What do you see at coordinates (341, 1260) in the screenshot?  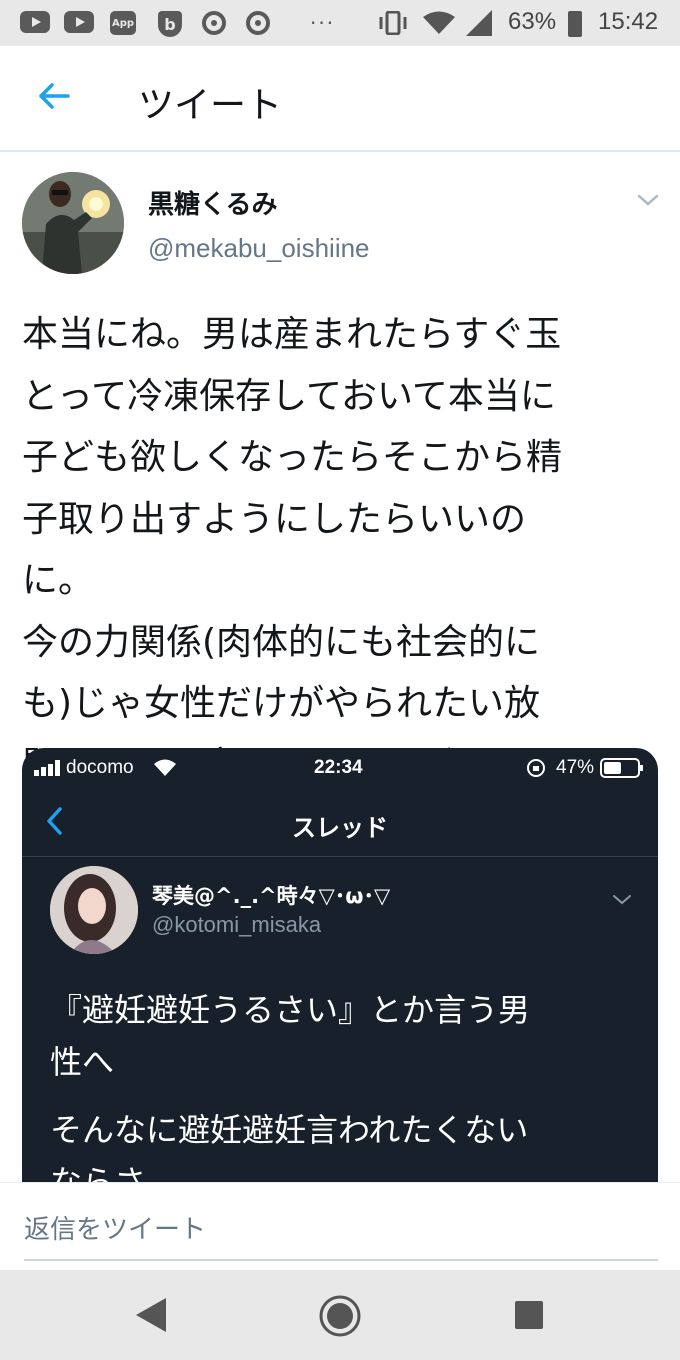 I see `reply-underline` at bounding box center [341, 1260].